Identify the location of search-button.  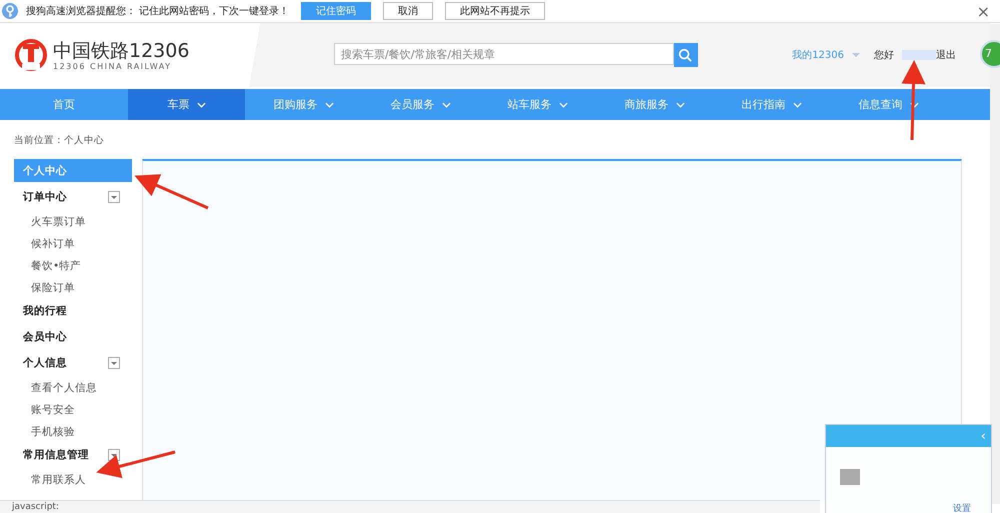
(686, 55).